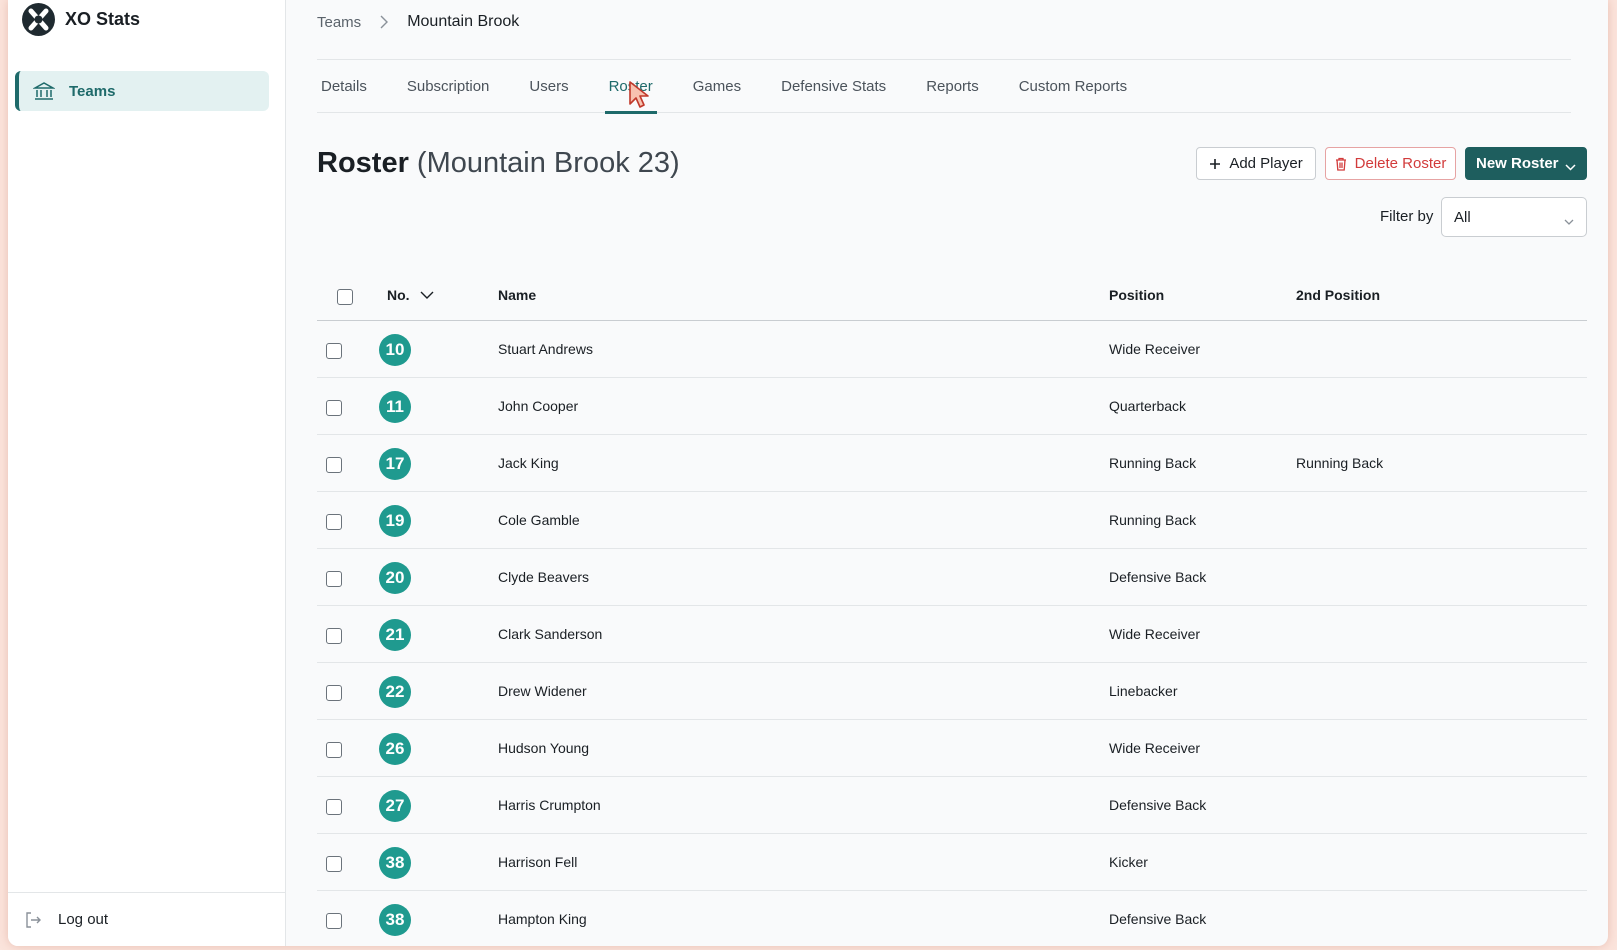  What do you see at coordinates (92, 91) in the screenshot?
I see `sidebar-item-label: Teams` at bounding box center [92, 91].